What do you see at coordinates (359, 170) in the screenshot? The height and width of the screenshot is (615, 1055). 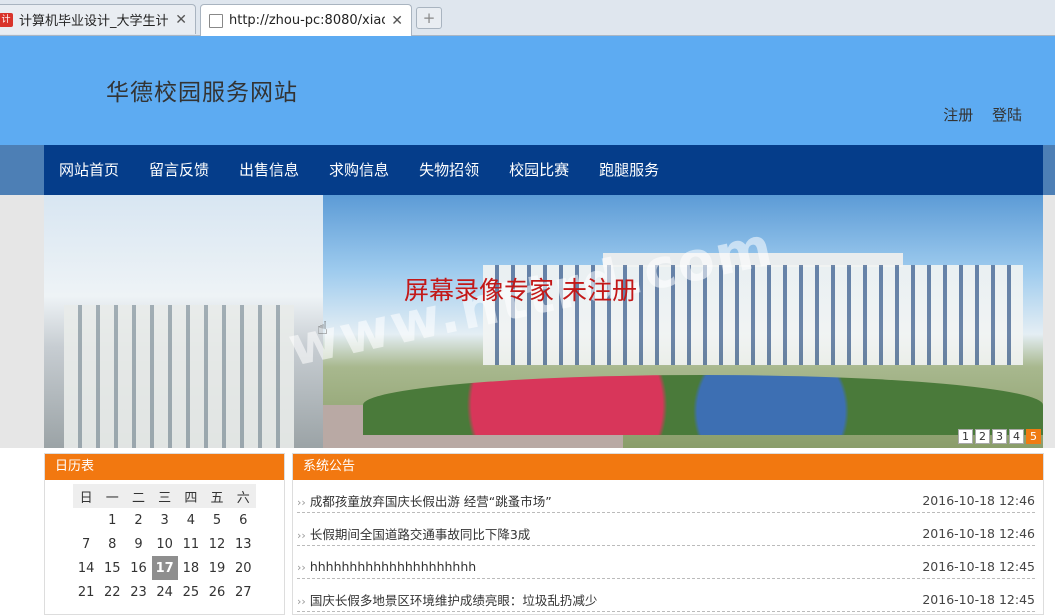 I see `nav-item-buying: 求购信息` at bounding box center [359, 170].